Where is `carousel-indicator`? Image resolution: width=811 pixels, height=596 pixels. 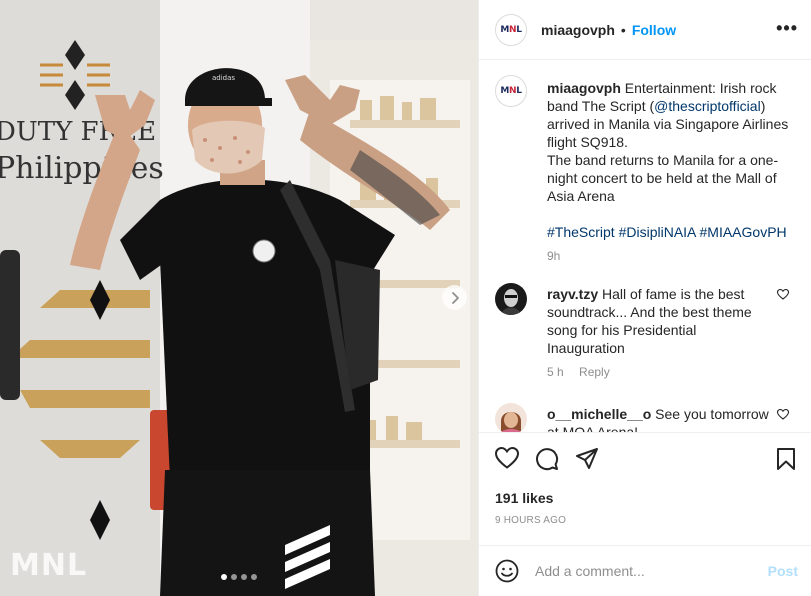
carousel-indicator is located at coordinates (239, 577).